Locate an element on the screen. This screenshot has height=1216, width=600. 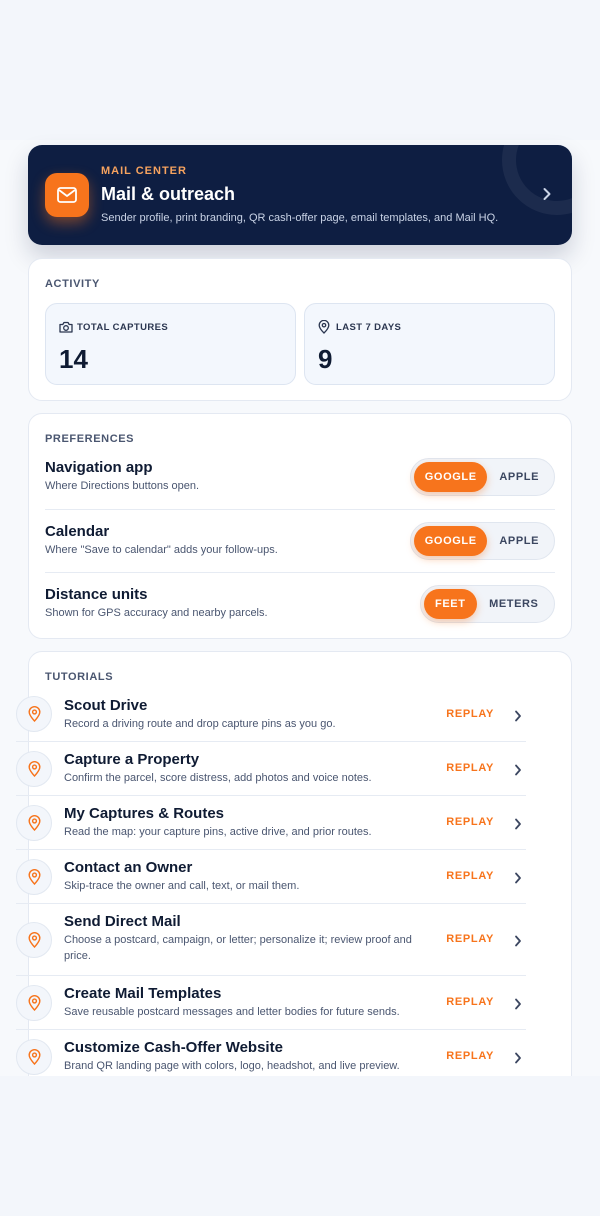
calendar-toggle: GOOGLE APPLE is located at coordinates (482, 541).